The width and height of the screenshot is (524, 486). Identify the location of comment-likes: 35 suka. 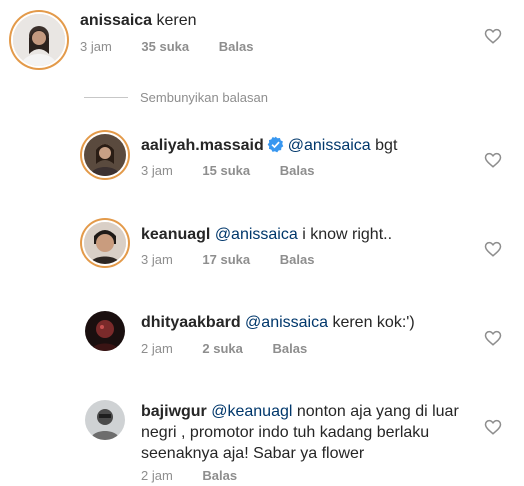
(165, 46).